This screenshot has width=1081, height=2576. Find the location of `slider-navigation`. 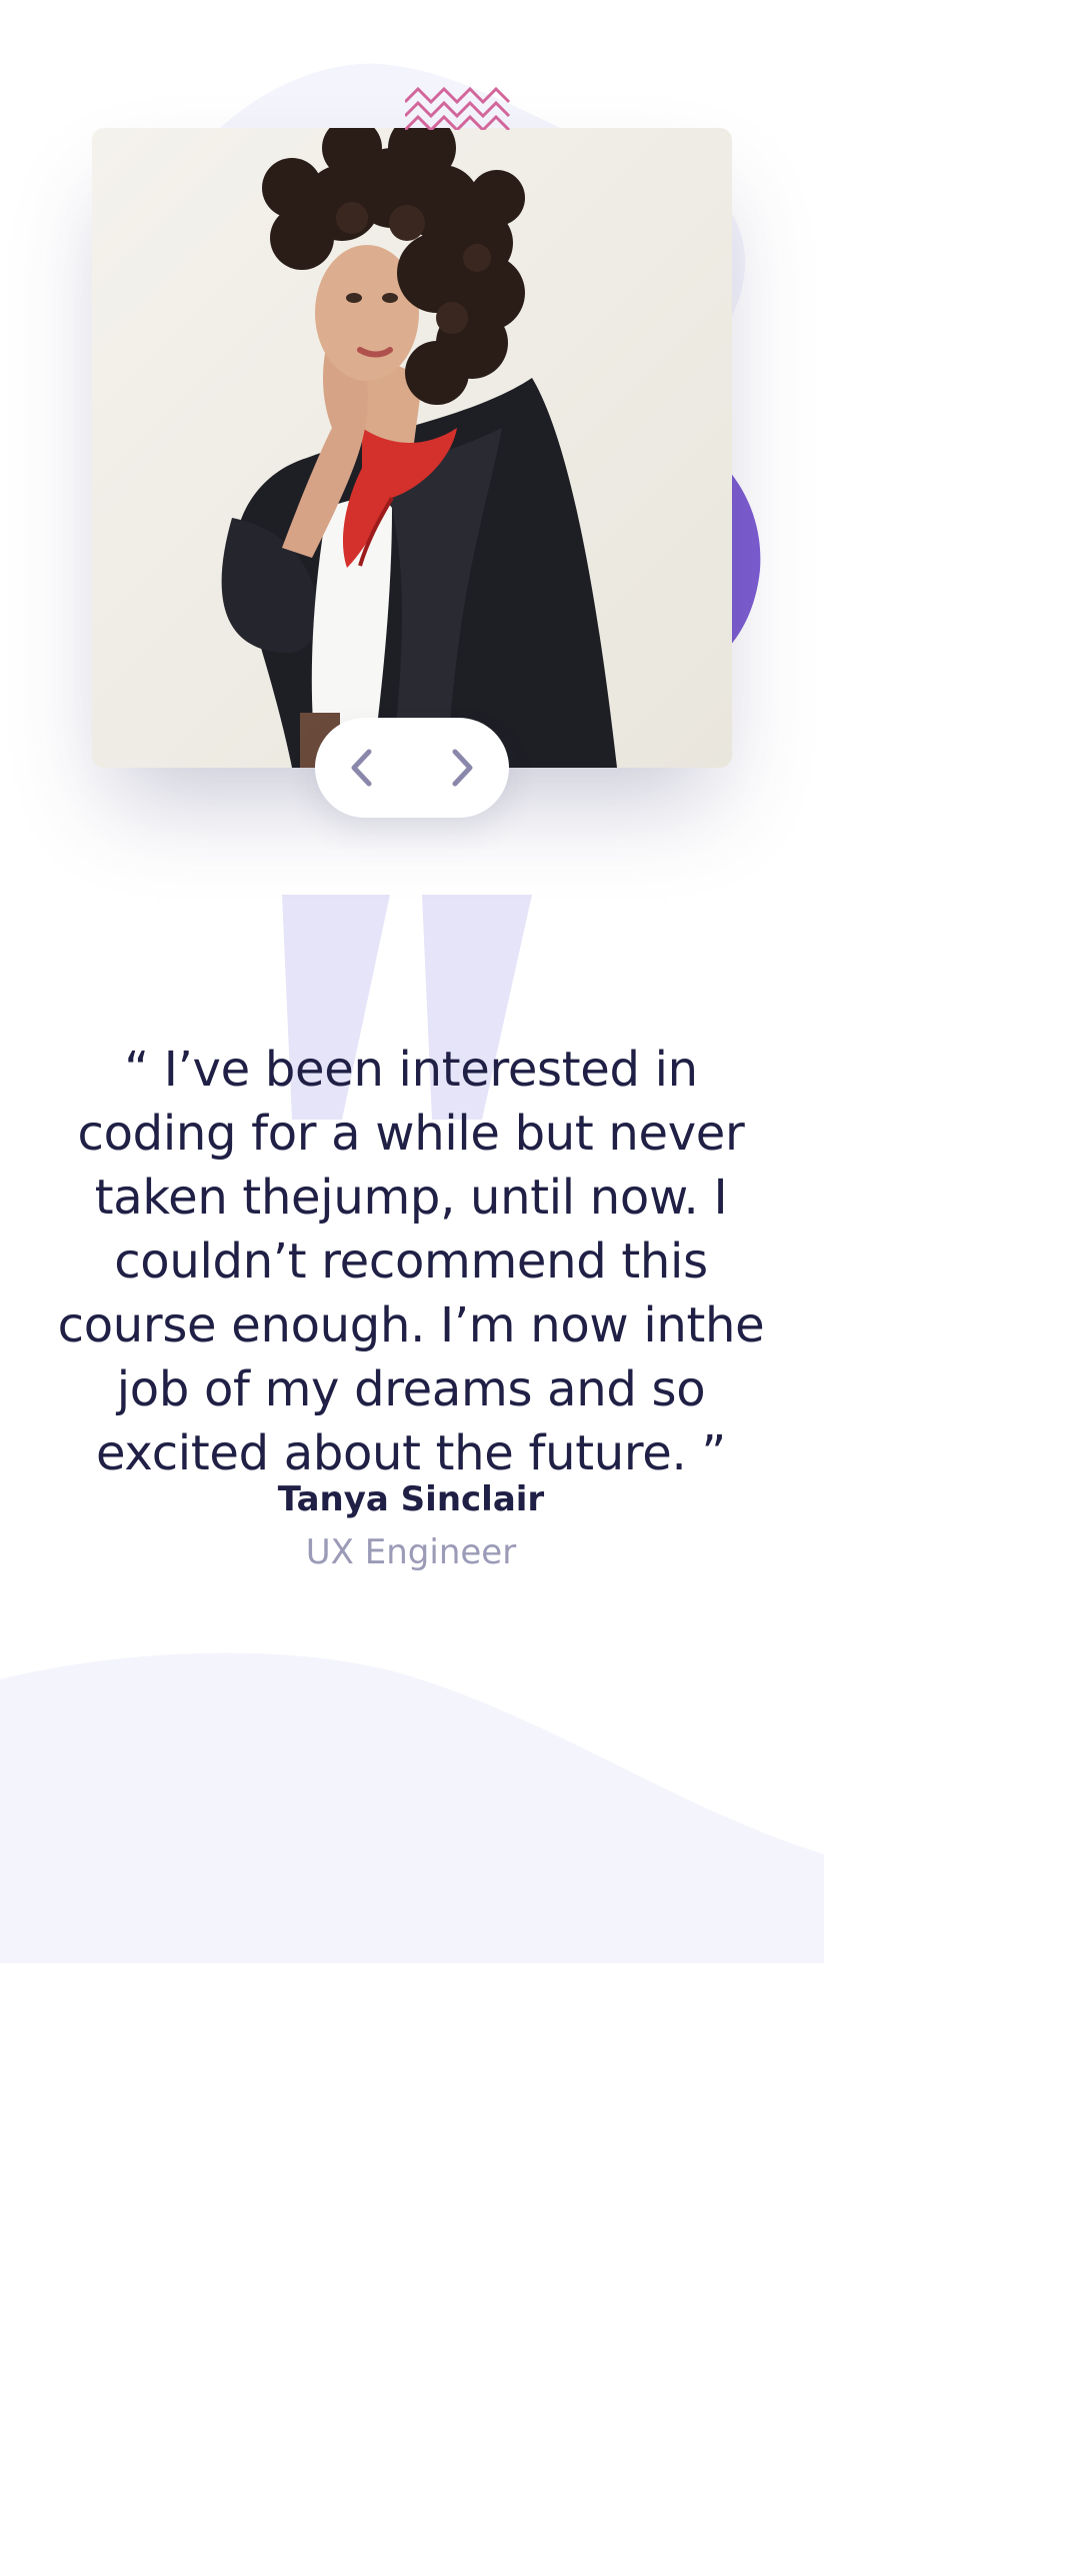

slider-navigation is located at coordinates (412, 768).